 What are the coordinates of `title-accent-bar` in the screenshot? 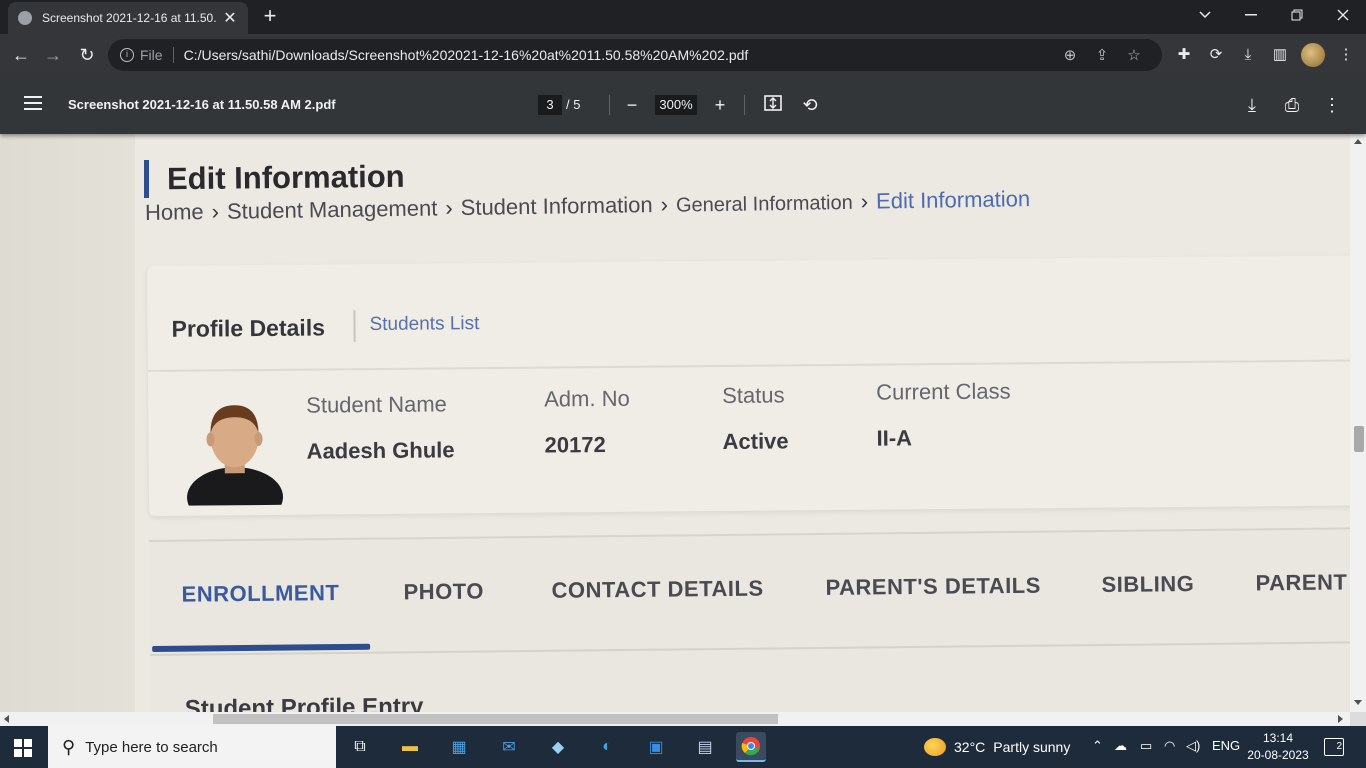 It's located at (146, 179).